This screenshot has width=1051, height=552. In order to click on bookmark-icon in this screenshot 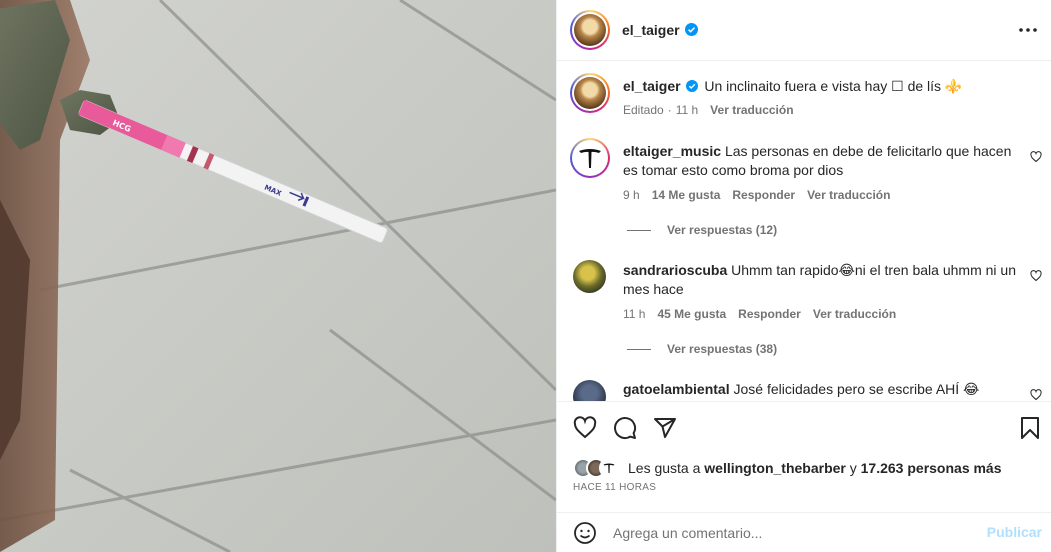, I will do `click(1030, 428)`.